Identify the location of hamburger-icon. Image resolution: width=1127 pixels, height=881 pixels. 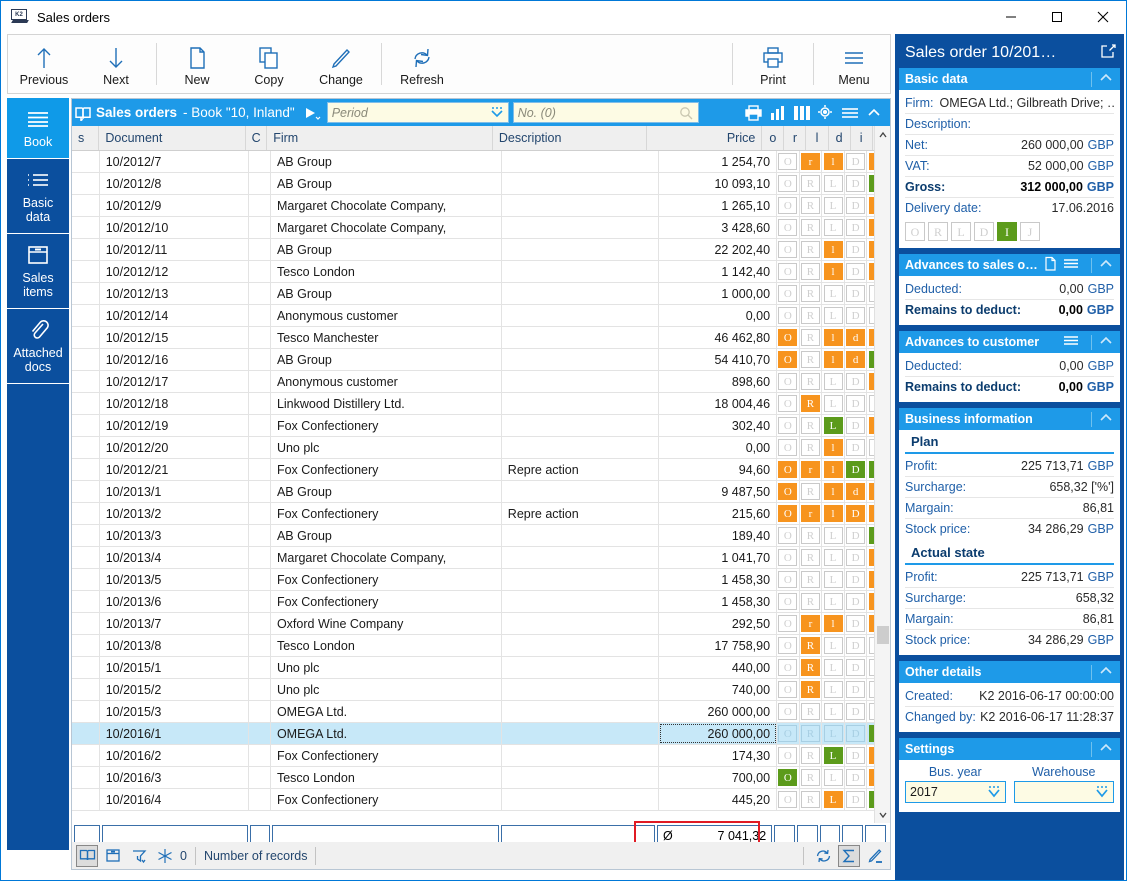
(1071, 342).